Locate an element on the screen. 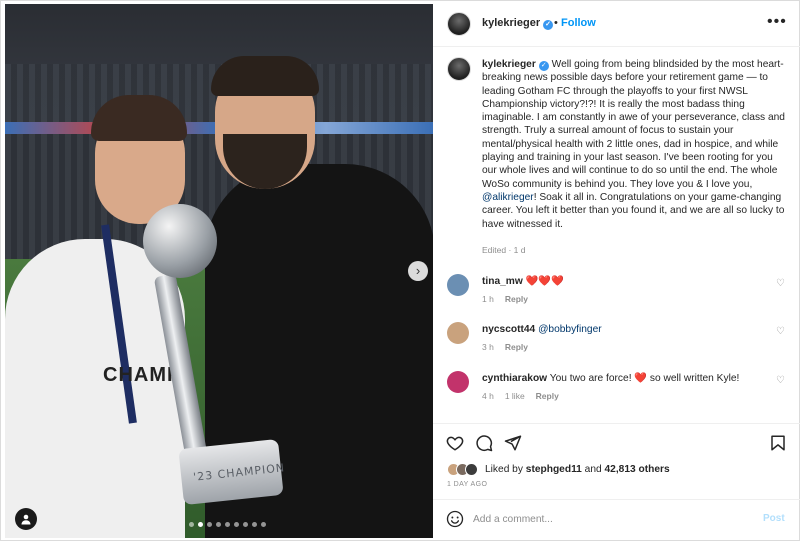 This screenshot has width=800, height=542. user-tag-icon is located at coordinates (26, 519).